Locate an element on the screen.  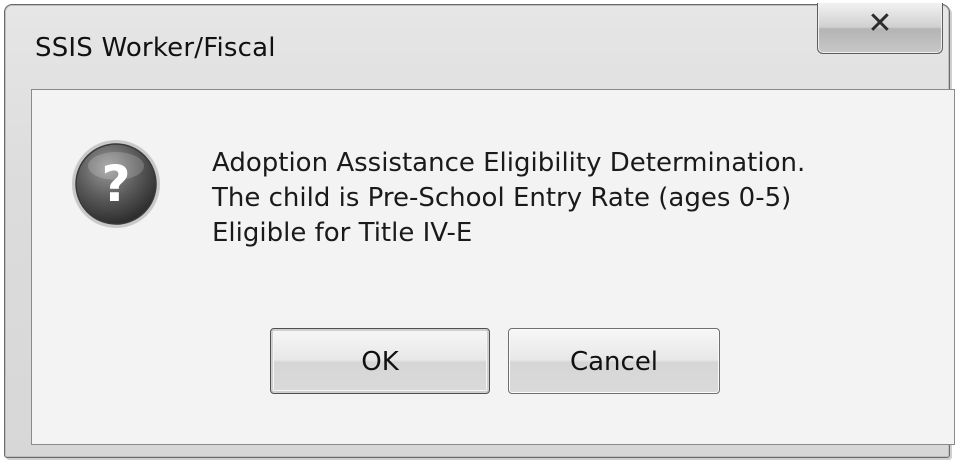
question-icon: ? is located at coordinates (116, 184).